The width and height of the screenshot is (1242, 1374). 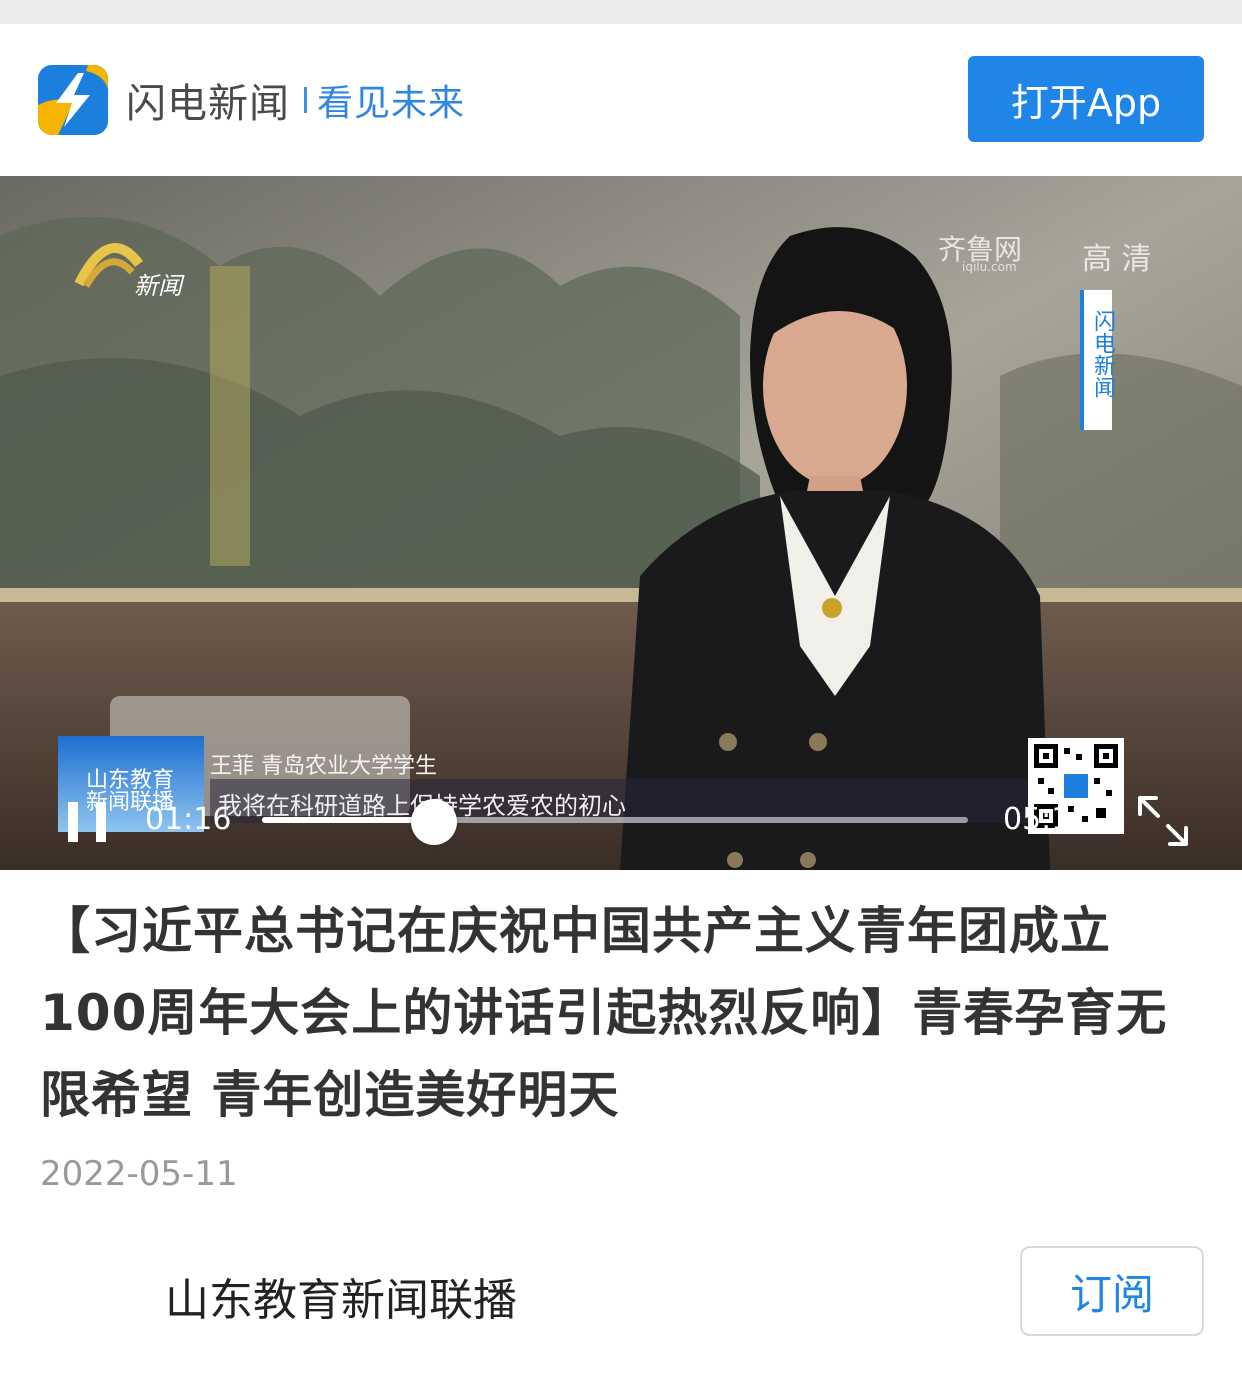 I want to click on channel-row: 山东教育新闻联播 订阅, so click(x=621, y=1290).